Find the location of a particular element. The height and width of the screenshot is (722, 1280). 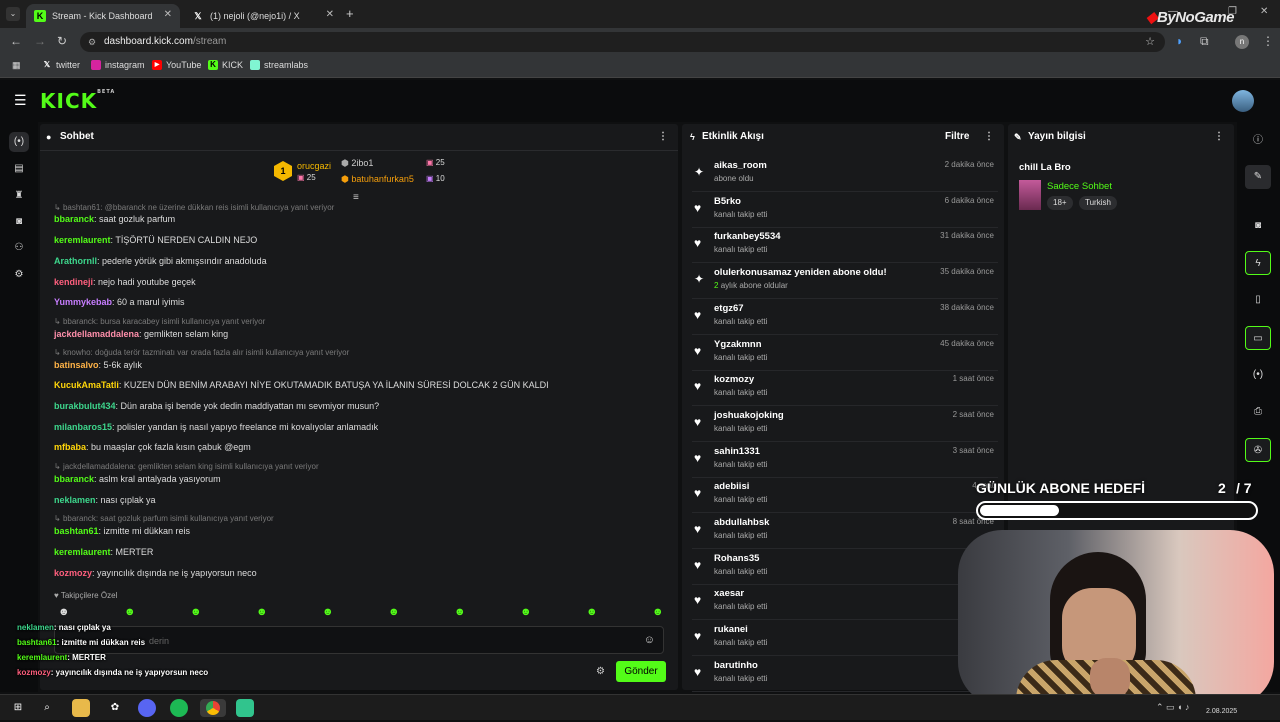

activity-item: ✦ aikas_room abone oldu 2 dakika önce is located at coordinates (845, 174).